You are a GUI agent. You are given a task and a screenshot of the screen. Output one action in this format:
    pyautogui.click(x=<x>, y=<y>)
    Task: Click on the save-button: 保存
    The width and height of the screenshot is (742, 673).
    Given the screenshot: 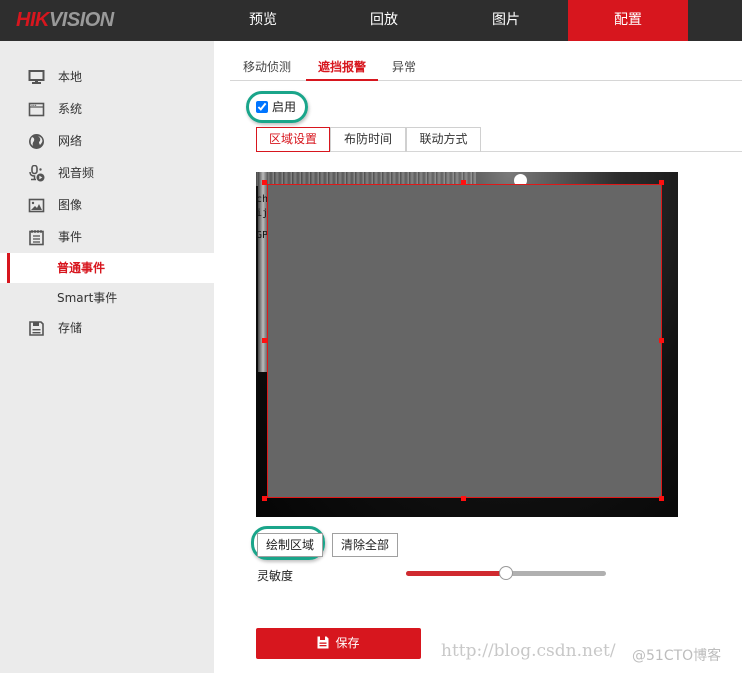 What is the action you would take?
    pyautogui.click(x=338, y=643)
    